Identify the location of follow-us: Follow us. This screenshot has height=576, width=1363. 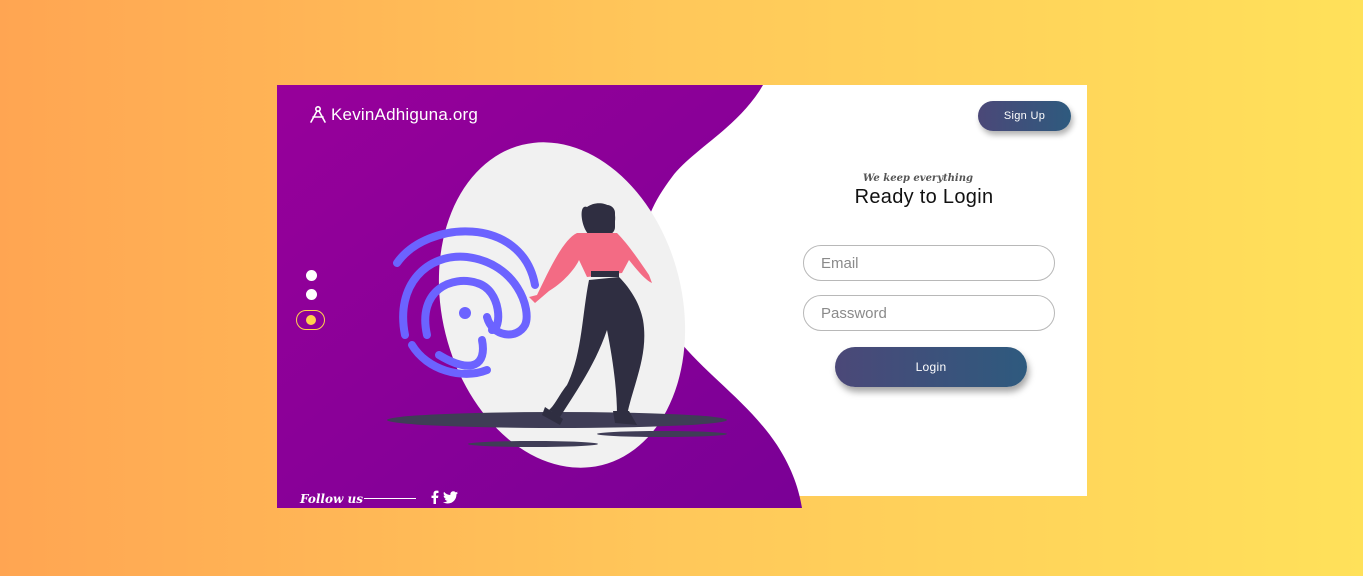
(379, 498).